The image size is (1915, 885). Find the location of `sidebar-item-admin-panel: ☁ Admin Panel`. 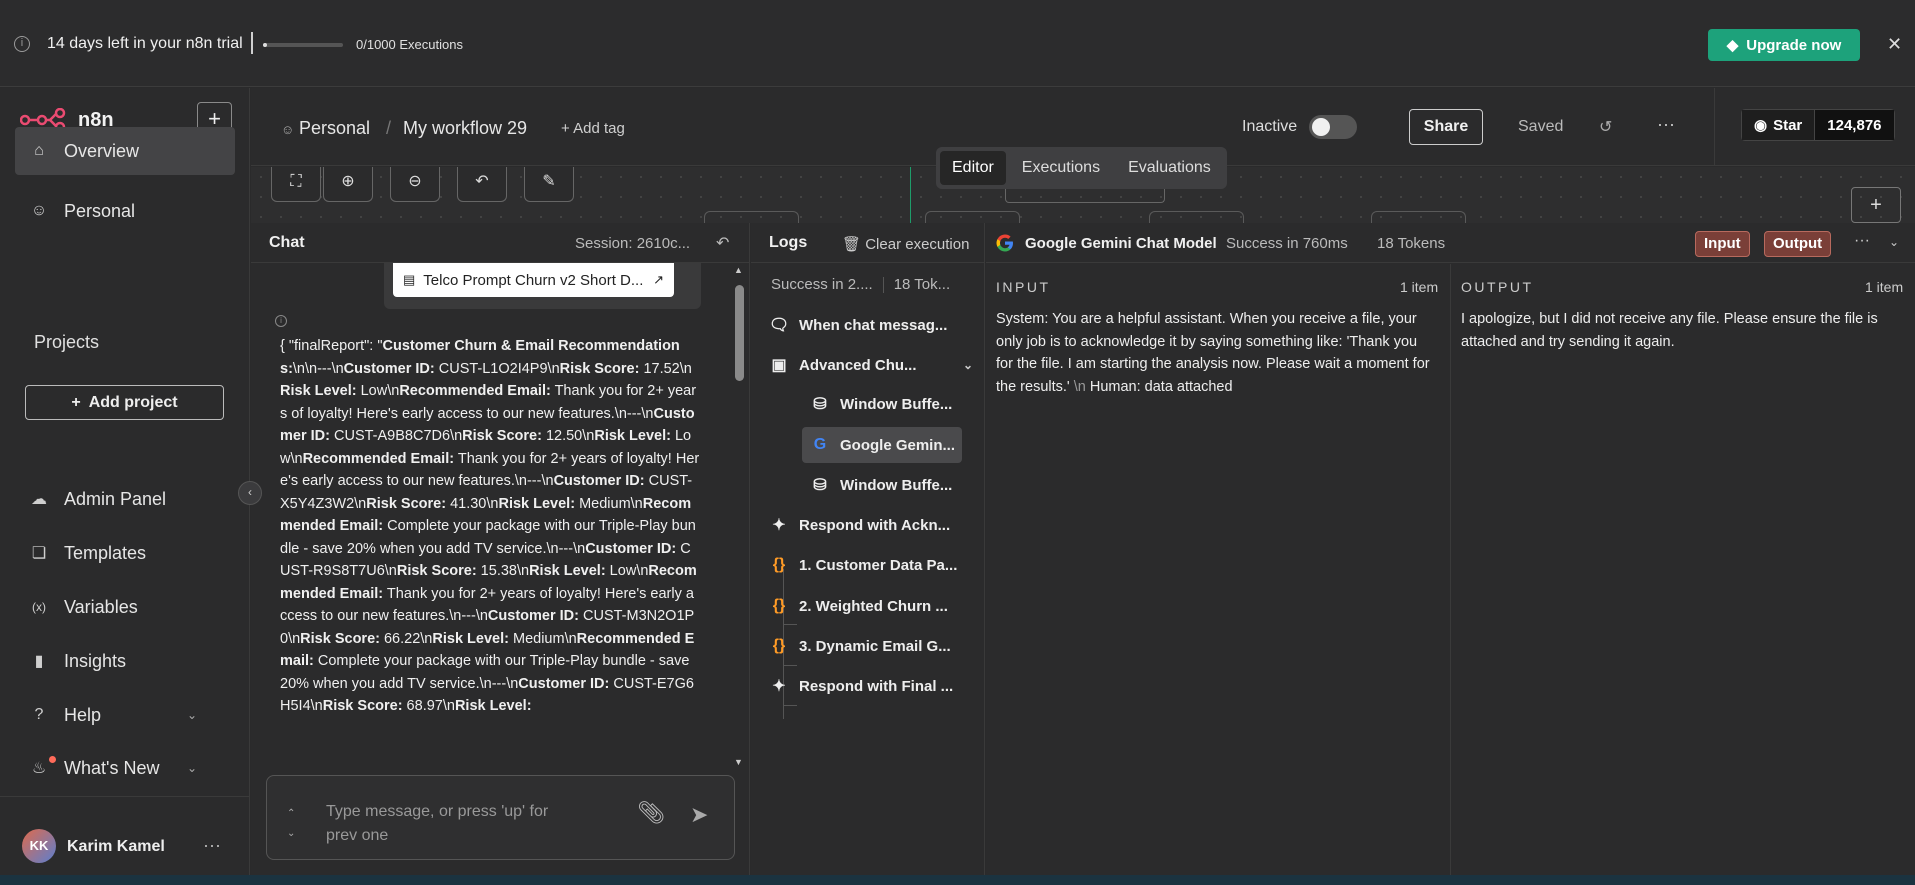

sidebar-item-admin-panel: ☁ Admin Panel is located at coordinates (125, 499).